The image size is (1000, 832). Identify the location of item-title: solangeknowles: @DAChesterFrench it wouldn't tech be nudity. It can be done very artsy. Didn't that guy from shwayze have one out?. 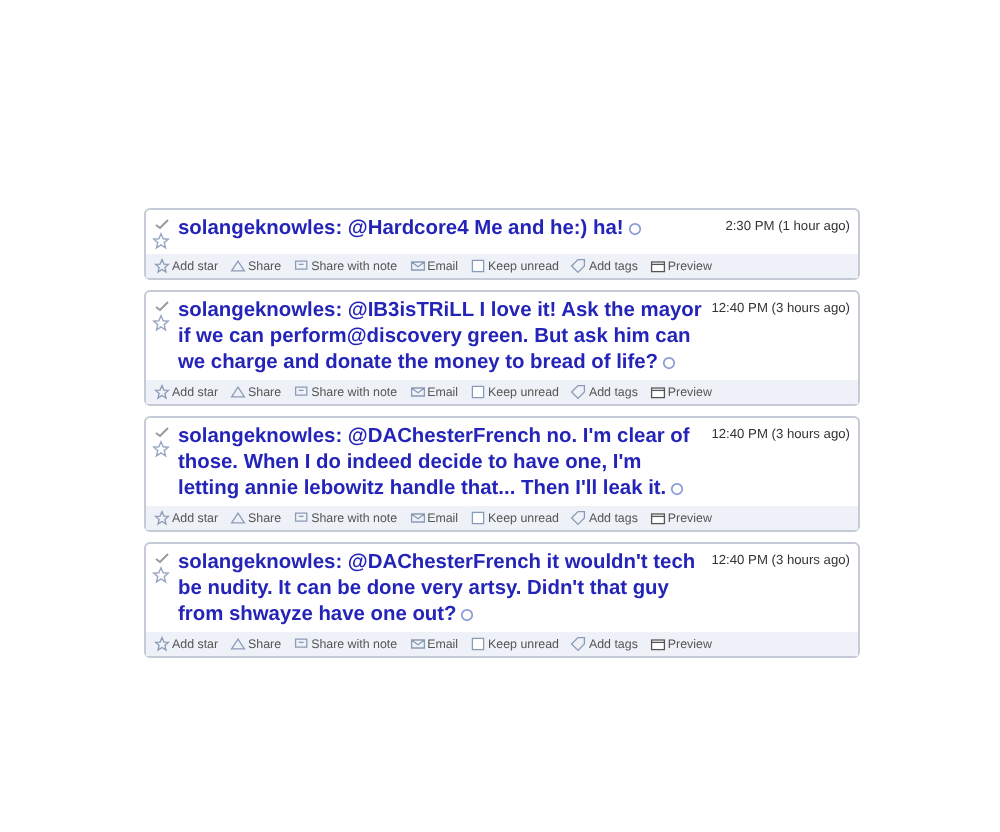
(441, 589).